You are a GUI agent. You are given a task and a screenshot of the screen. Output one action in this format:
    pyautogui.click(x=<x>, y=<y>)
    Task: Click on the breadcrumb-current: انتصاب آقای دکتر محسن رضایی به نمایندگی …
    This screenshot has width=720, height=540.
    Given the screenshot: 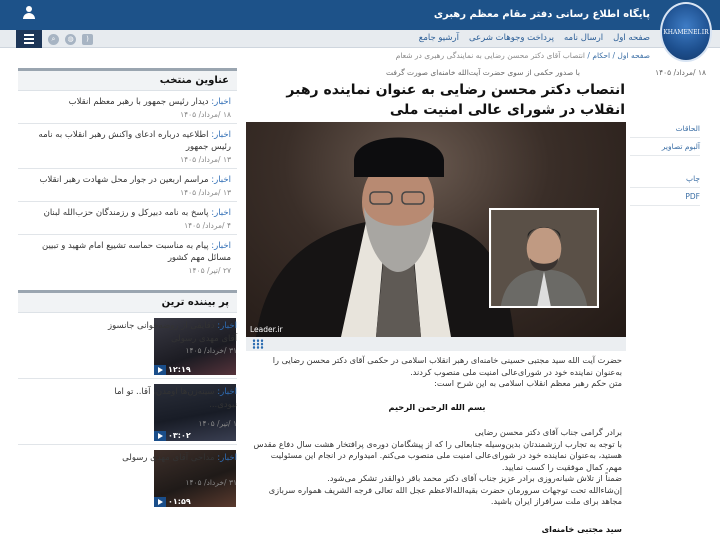 What is the action you would take?
    pyautogui.click(x=490, y=55)
    